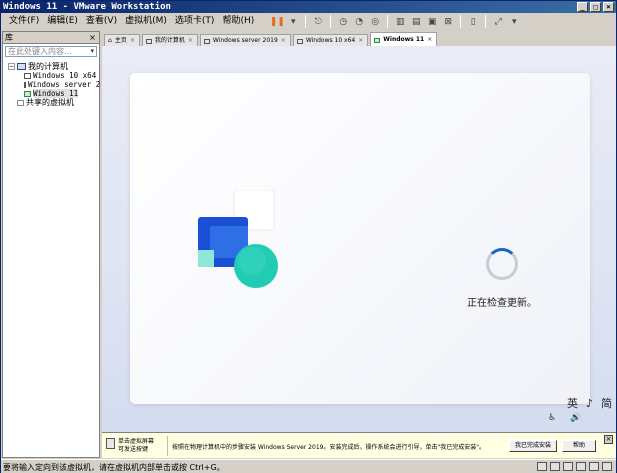 The image size is (617, 473). I want to click on window-title: Windows 11 - VMware Workstation, so click(87, 7).